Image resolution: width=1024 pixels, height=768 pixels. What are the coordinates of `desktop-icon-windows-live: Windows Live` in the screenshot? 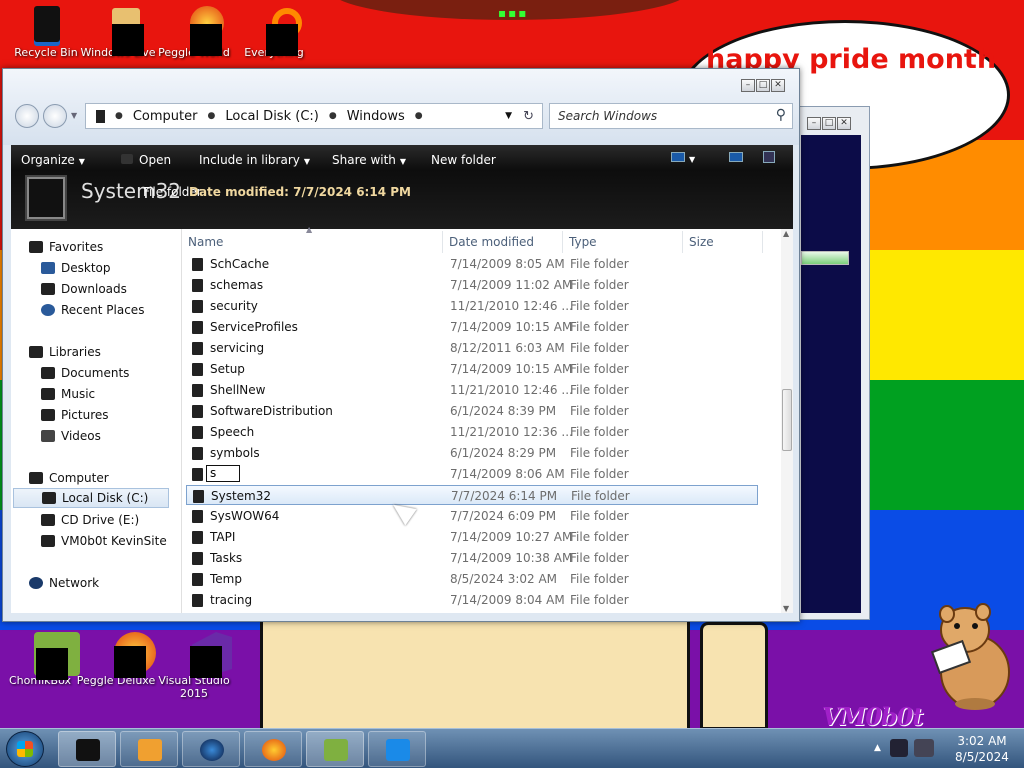 It's located at (118, 31).